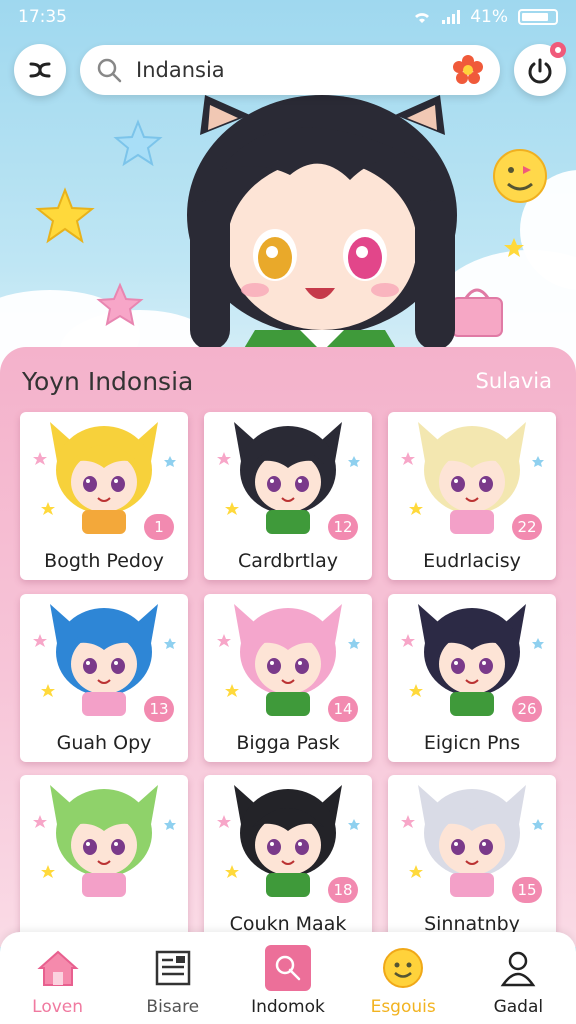  Describe the element at coordinates (173, 1007) in the screenshot. I see `nav-label: Bisare` at that location.